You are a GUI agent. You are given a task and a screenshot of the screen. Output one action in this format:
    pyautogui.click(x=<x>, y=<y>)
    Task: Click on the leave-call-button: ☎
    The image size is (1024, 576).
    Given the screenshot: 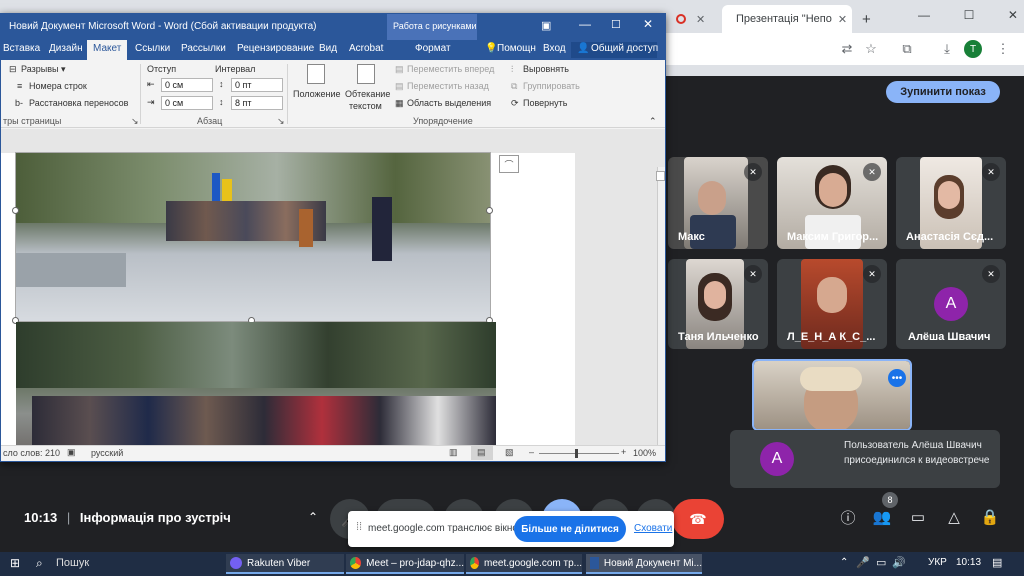 What is the action you would take?
    pyautogui.click(x=698, y=519)
    